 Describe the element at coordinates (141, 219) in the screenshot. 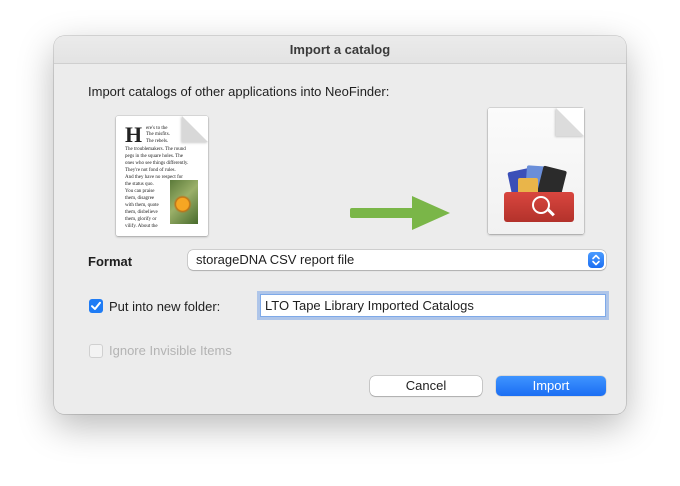

I see `document-line: them, glorify or` at that location.